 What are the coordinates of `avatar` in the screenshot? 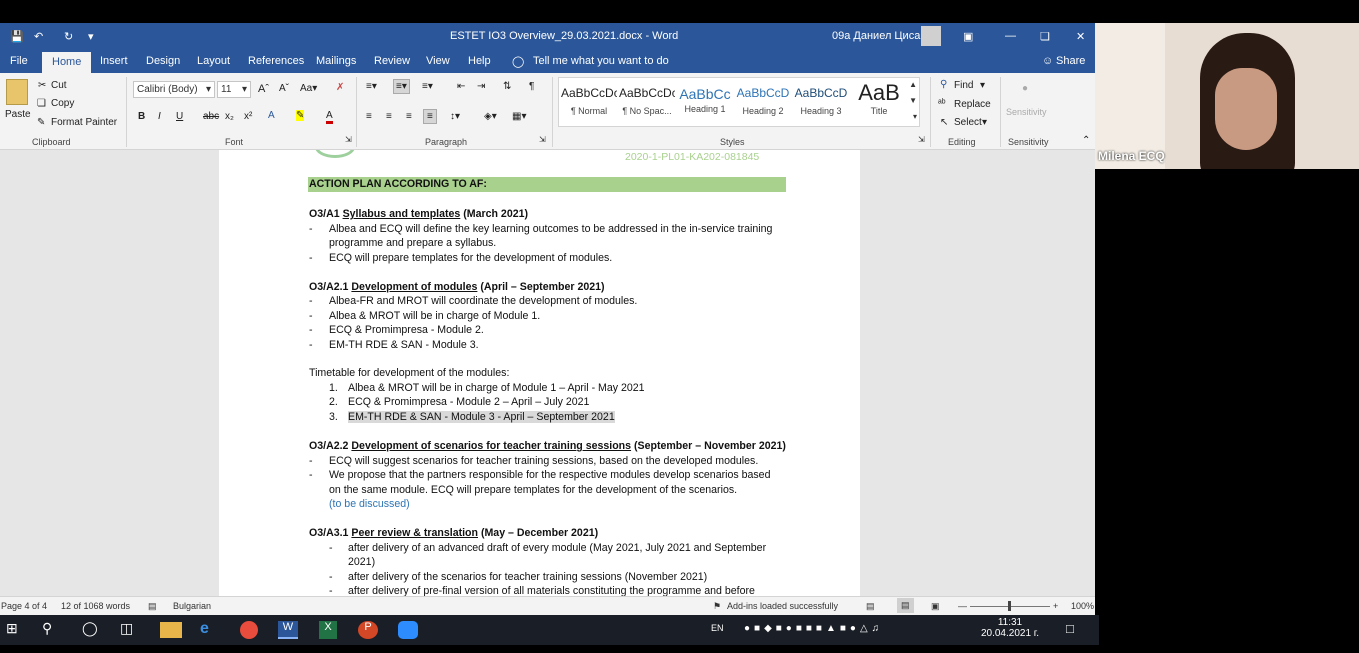 It's located at (931, 36).